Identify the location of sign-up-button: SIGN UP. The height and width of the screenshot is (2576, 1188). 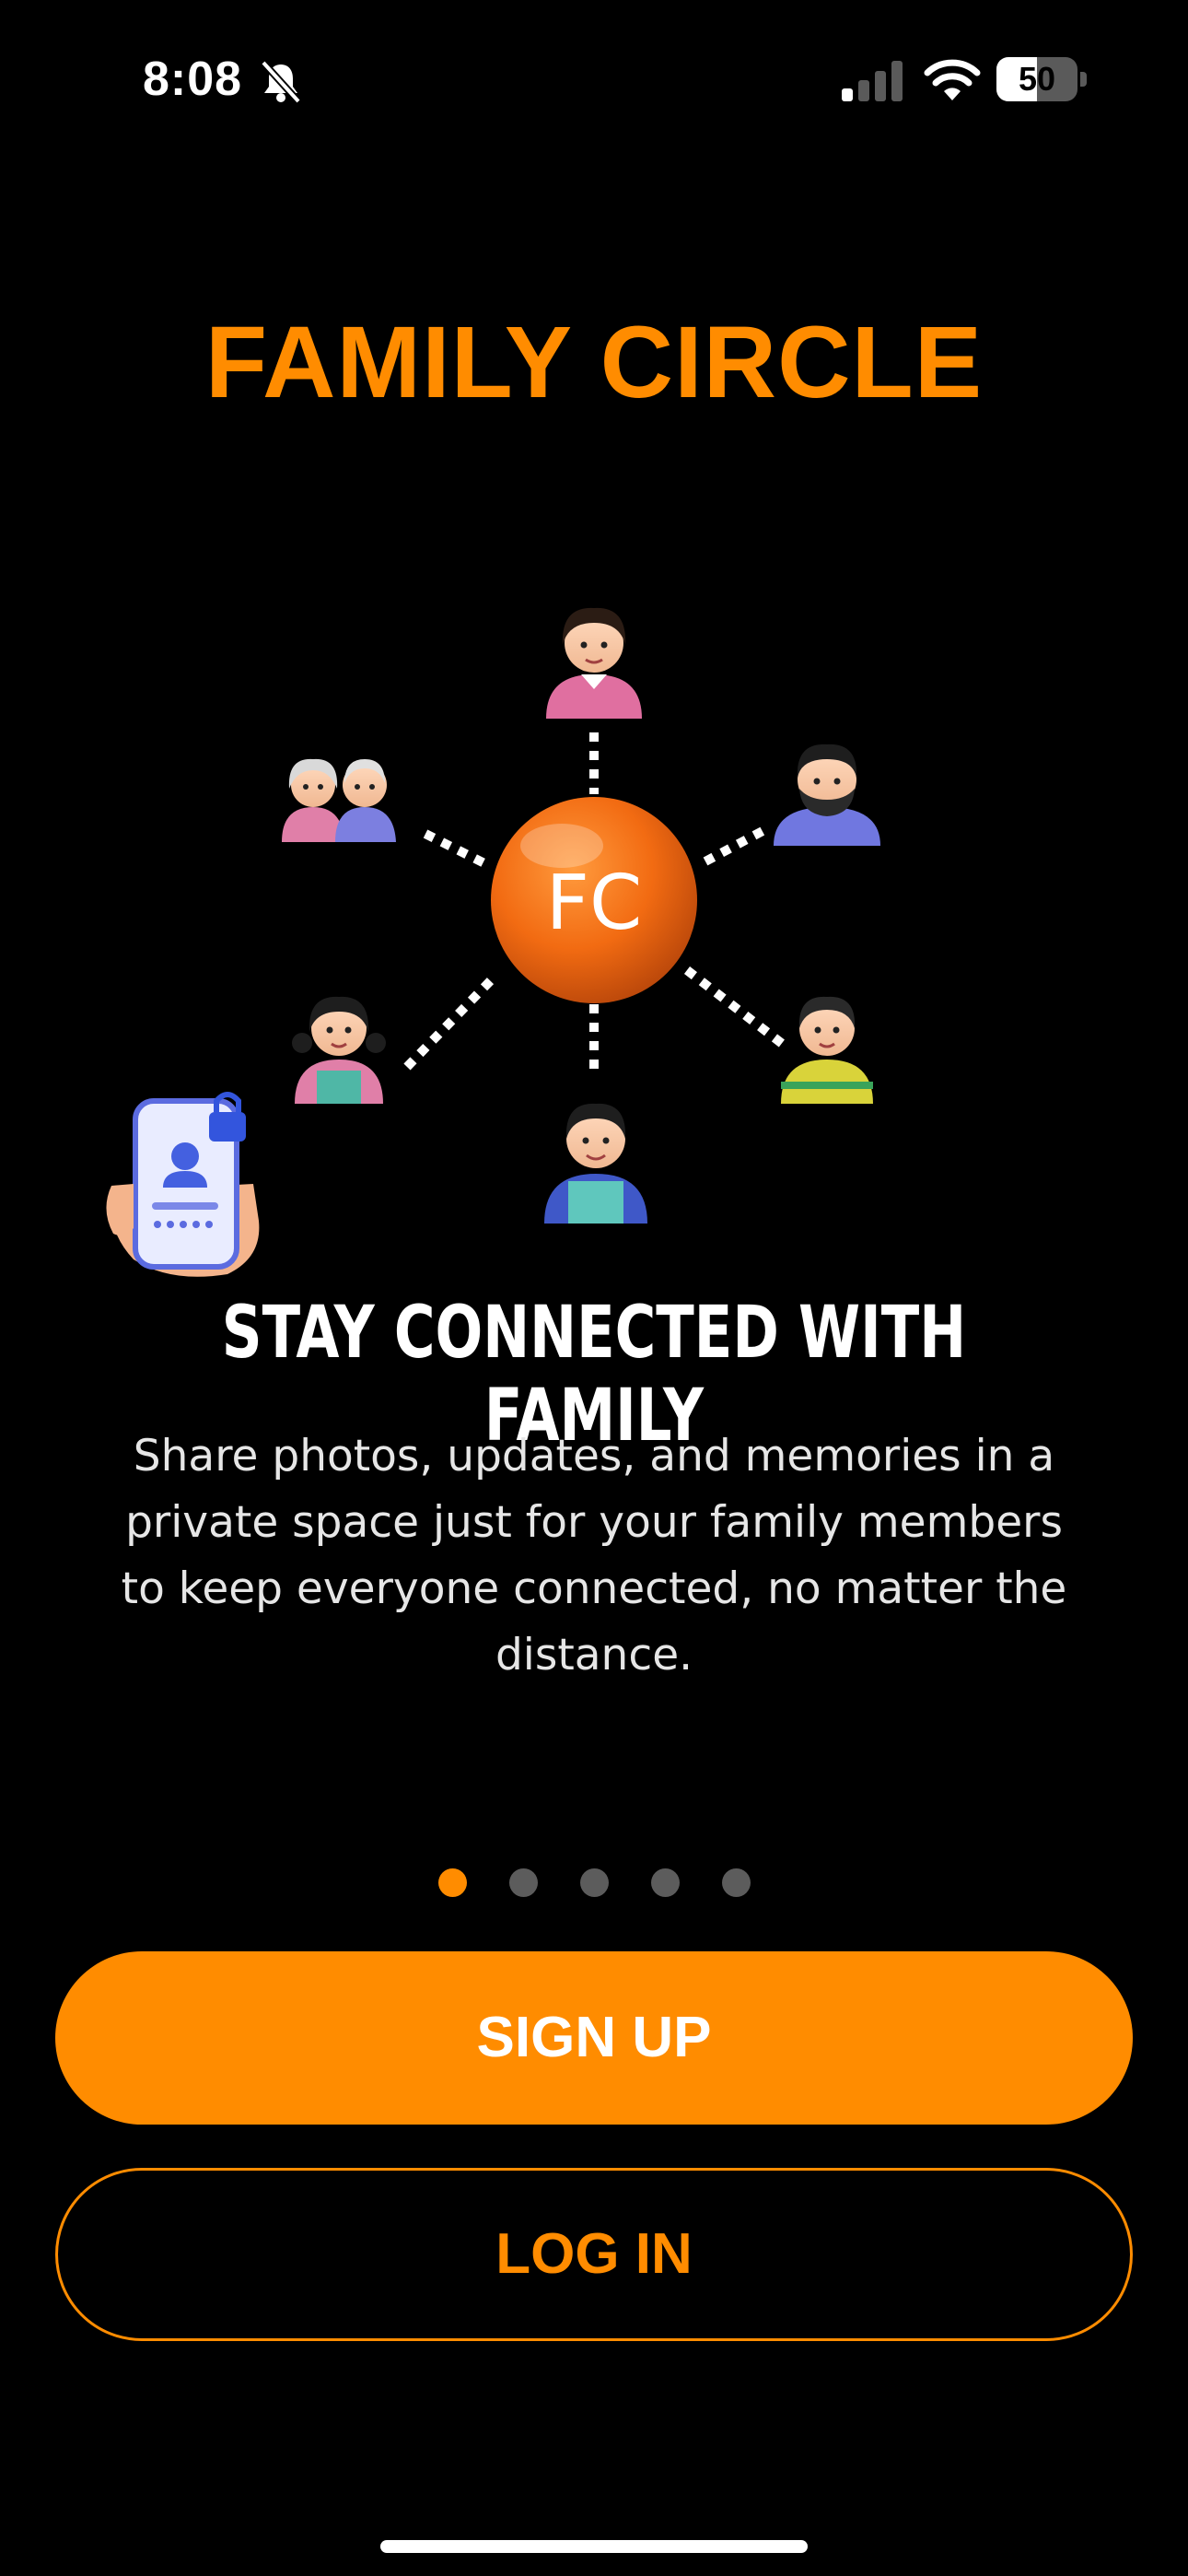
(594, 2038).